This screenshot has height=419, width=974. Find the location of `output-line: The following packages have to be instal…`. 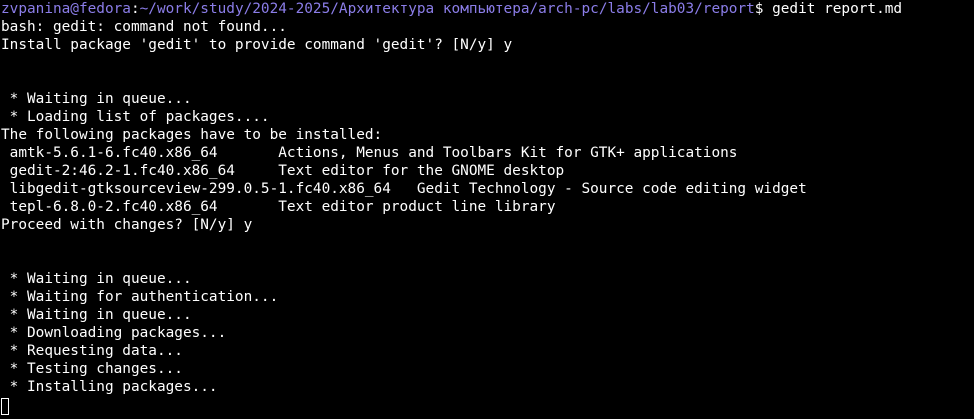

output-line: The following packages have to be instal… is located at coordinates (192, 135).